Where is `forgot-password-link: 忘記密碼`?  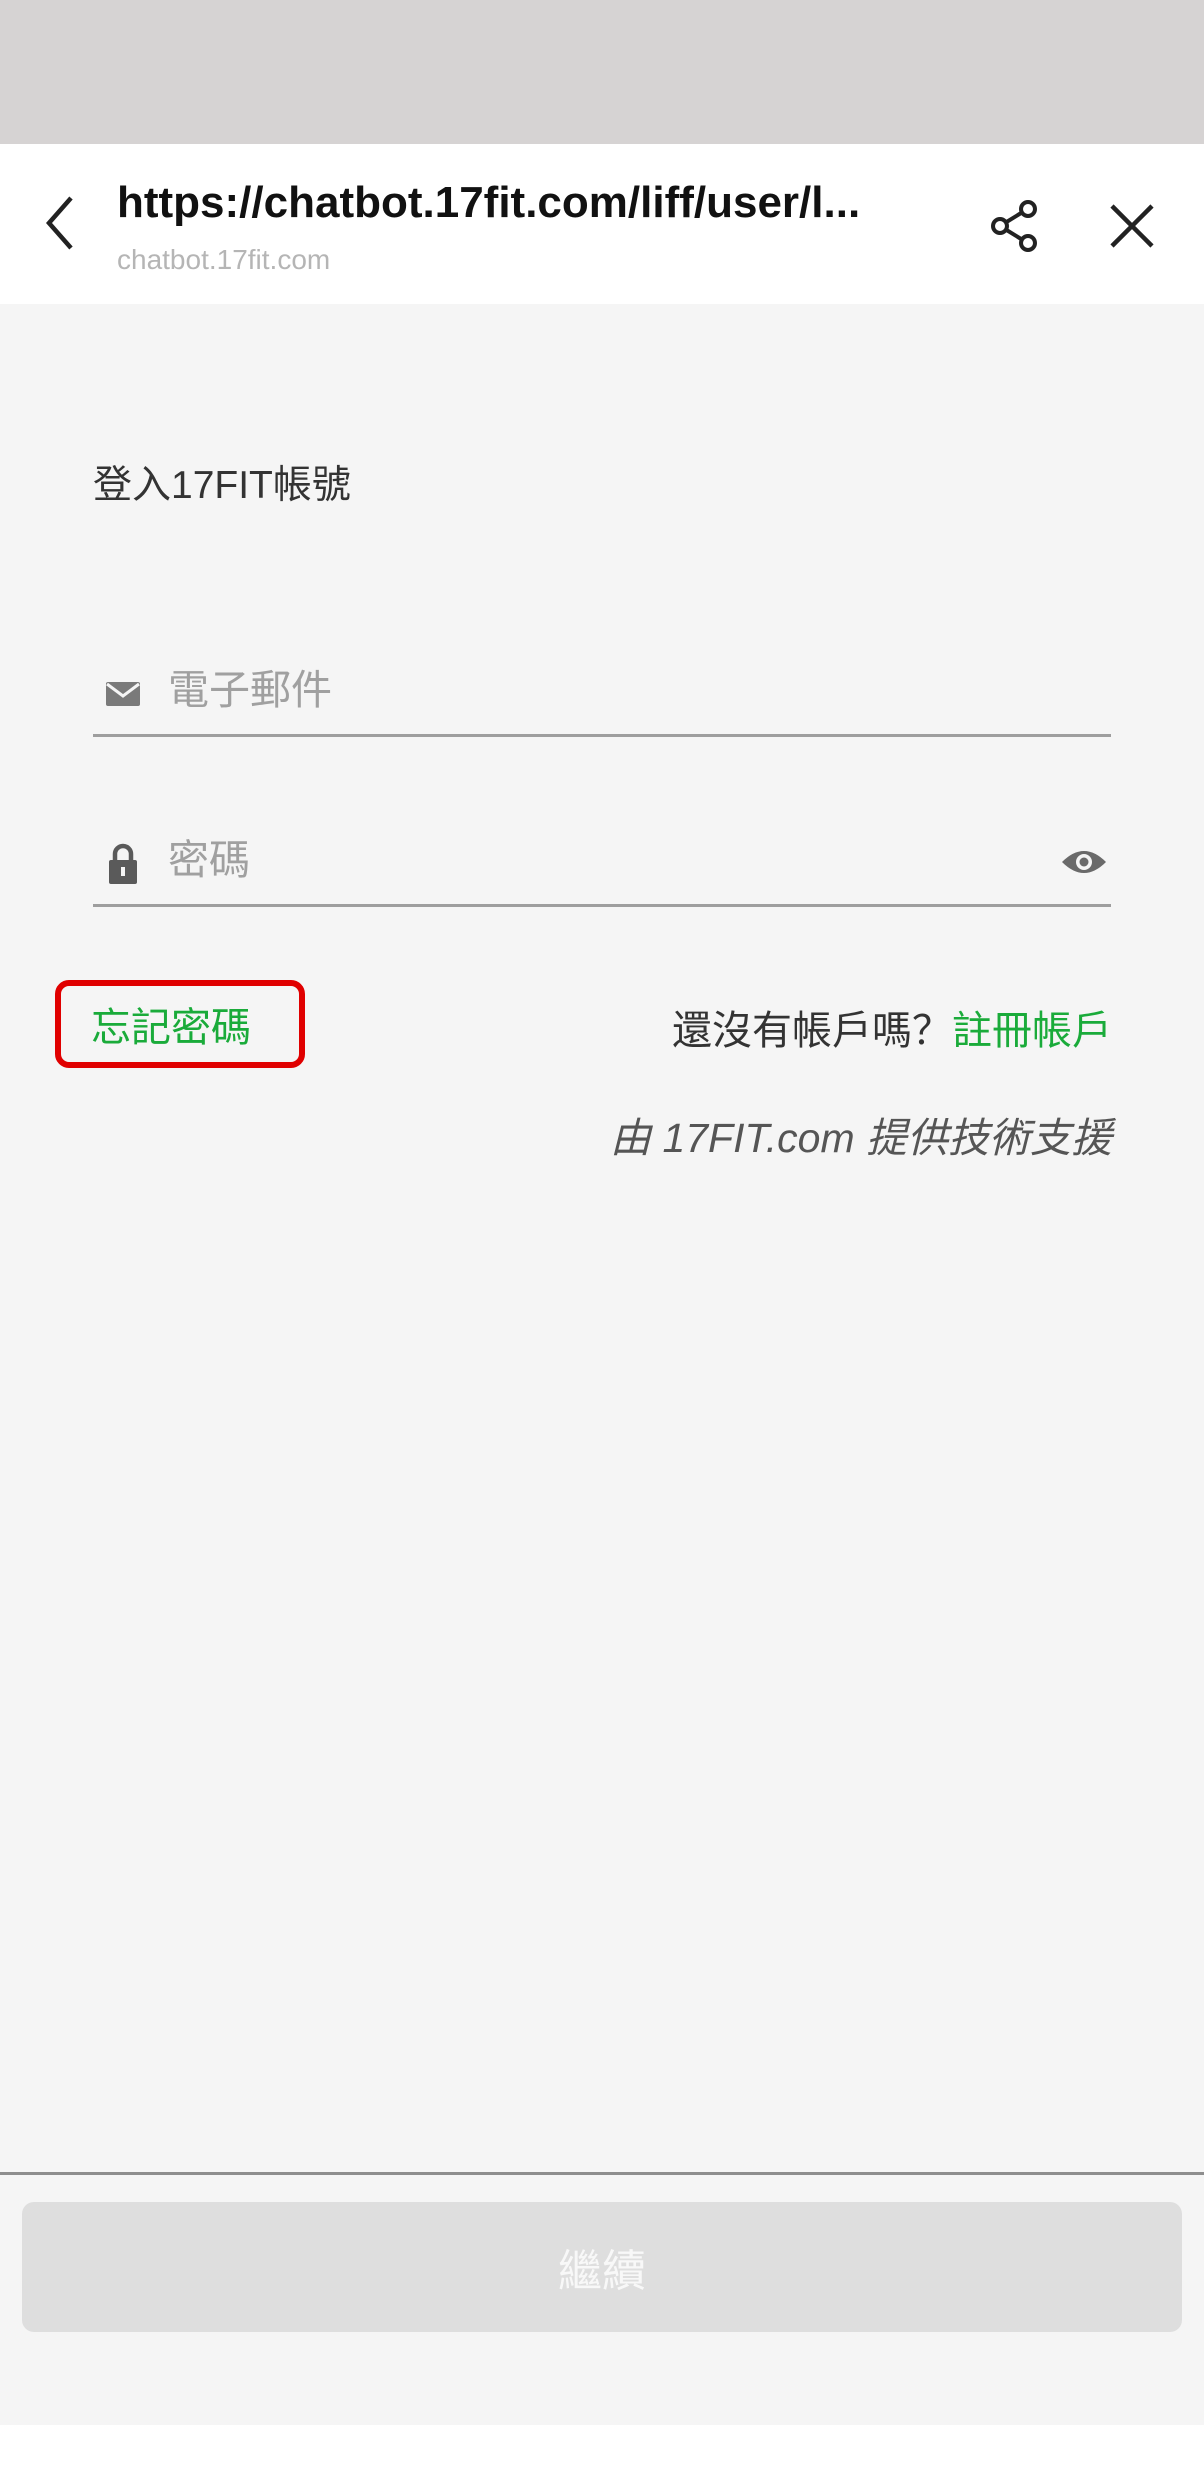
forgot-password-link: 忘記密碼 is located at coordinates (180, 1024).